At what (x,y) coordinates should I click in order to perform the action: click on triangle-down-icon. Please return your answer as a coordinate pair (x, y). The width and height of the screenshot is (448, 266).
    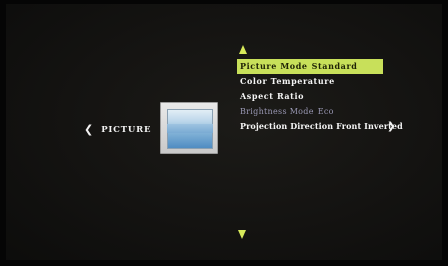
    Looking at the image, I should click on (242, 234).